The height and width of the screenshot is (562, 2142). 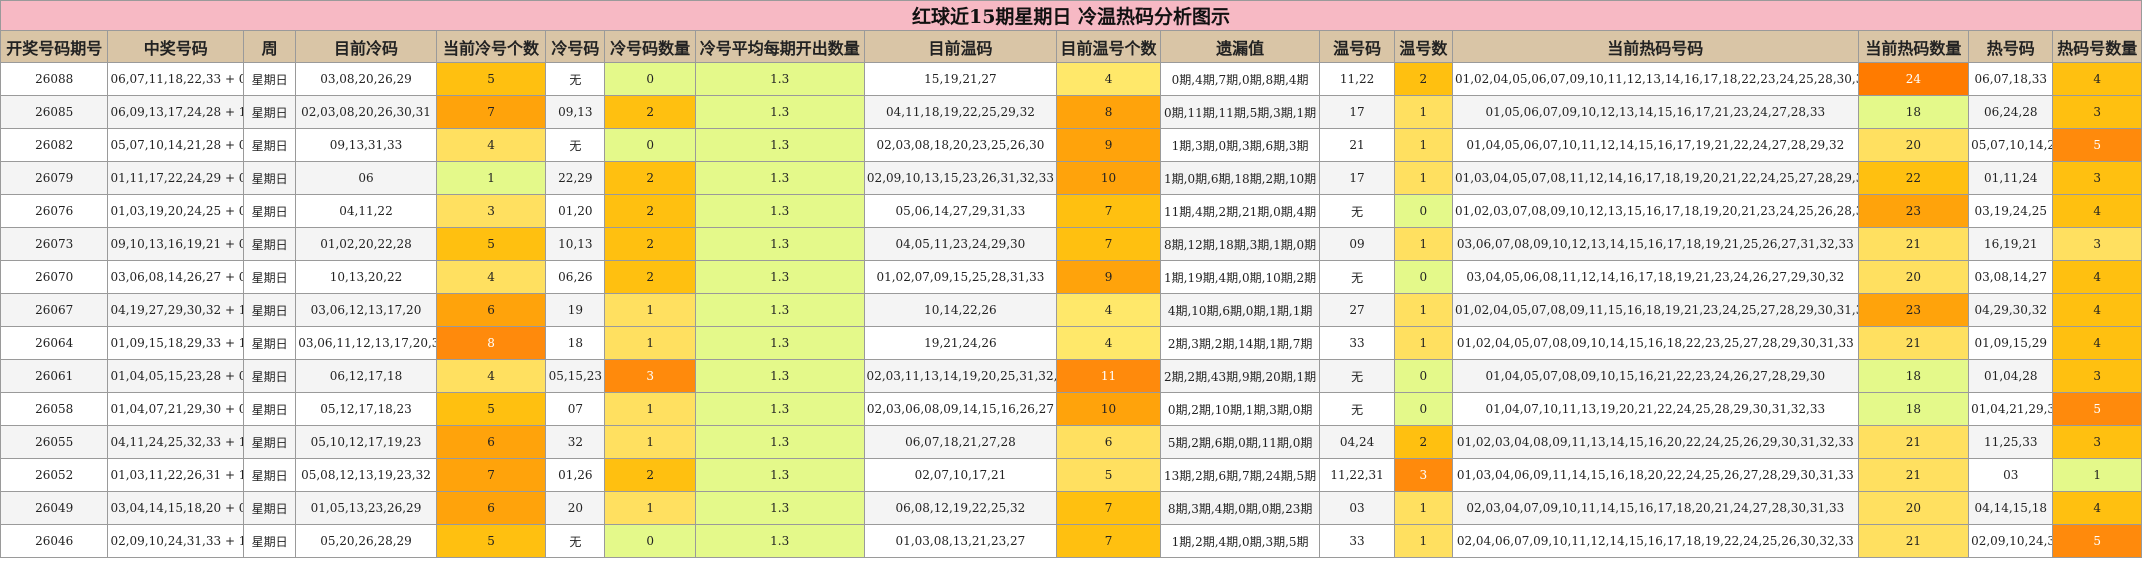 I want to click on cell-warm-count: 4, so click(x=1108, y=310).